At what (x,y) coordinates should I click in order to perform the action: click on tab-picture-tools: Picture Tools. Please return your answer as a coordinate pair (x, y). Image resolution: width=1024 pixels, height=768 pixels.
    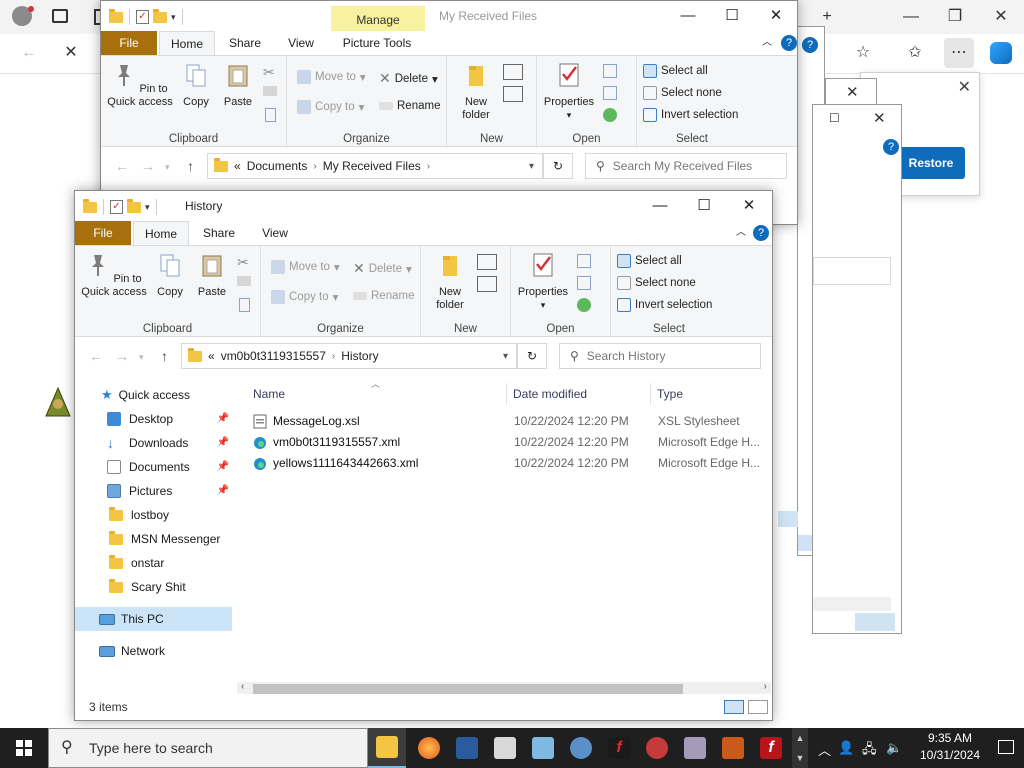
    Looking at the image, I should click on (377, 43).